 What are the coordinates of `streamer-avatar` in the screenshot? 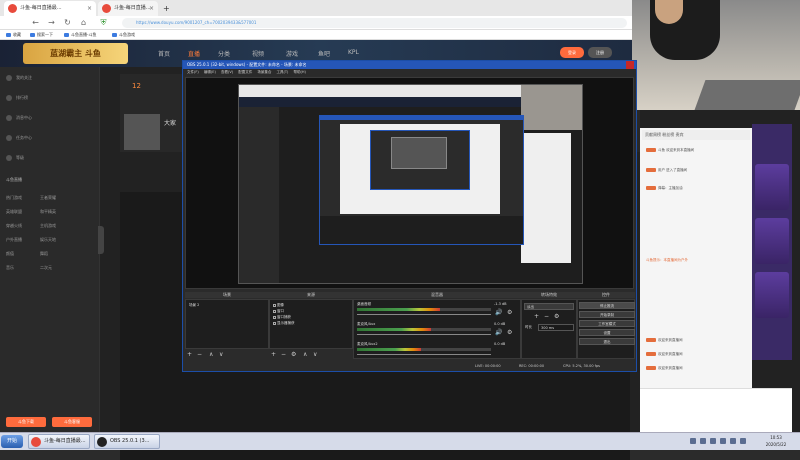 It's located at (142, 132).